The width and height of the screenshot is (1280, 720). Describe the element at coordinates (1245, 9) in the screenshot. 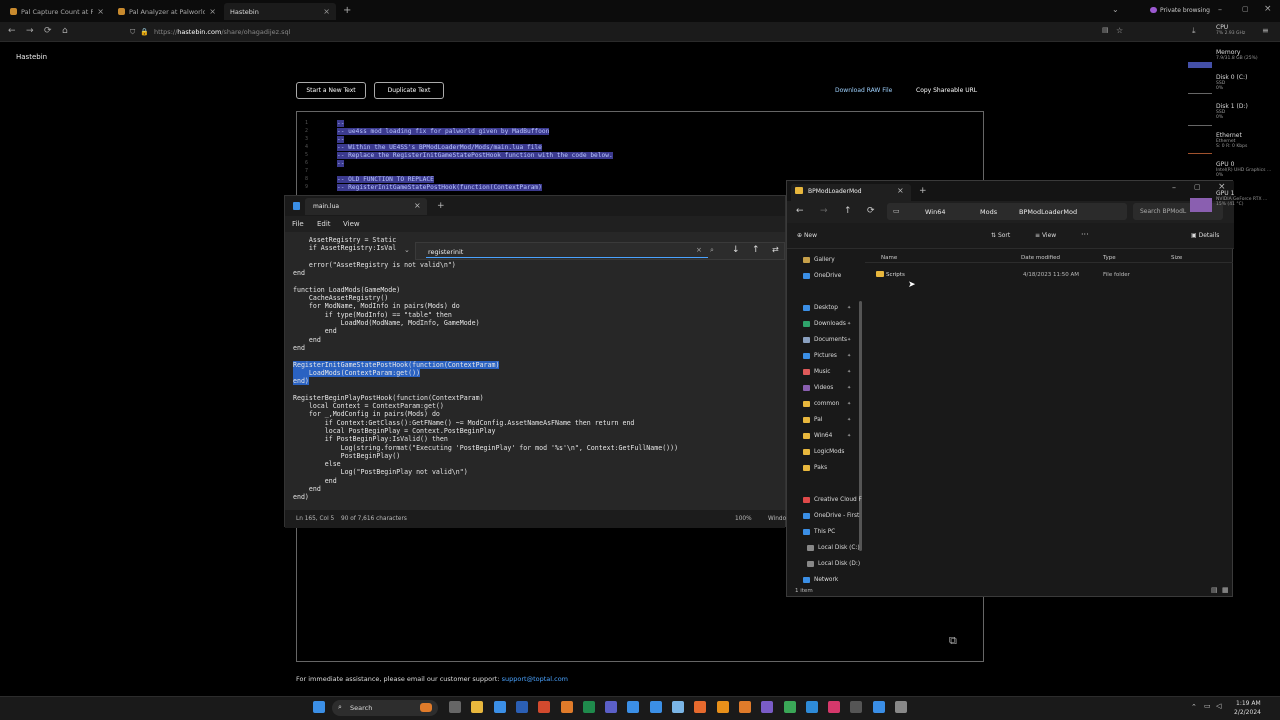

I see `maximize-icon: ▢` at that location.